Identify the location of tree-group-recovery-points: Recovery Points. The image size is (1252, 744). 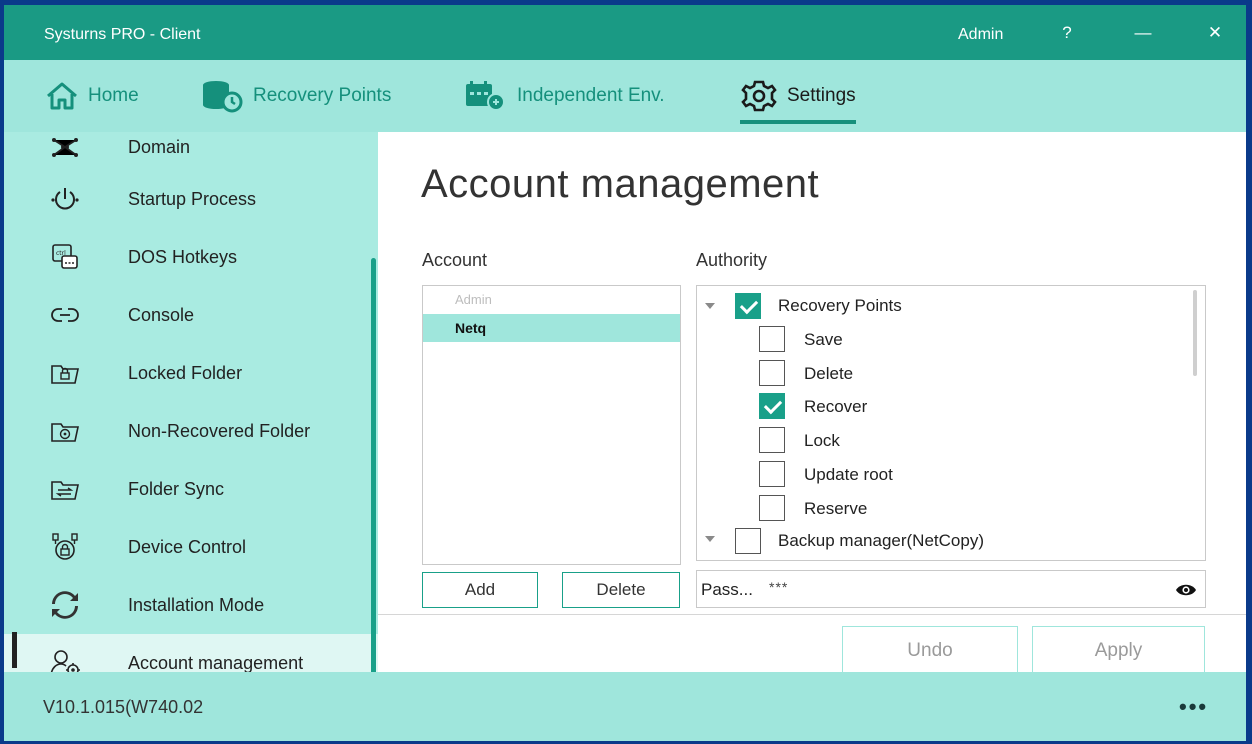
(942, 306).